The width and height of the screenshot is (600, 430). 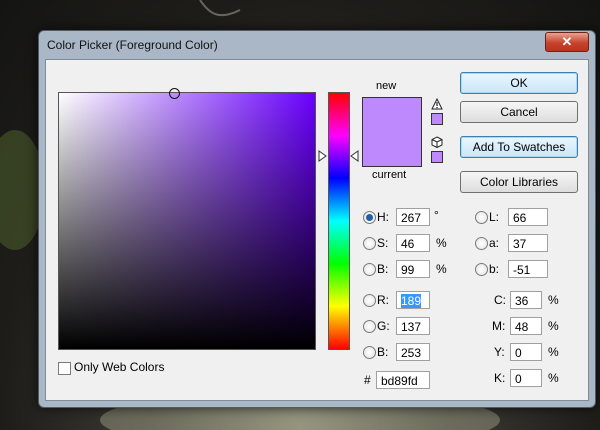 I want to click on lab-l-radio, so click(x=481, y=217).